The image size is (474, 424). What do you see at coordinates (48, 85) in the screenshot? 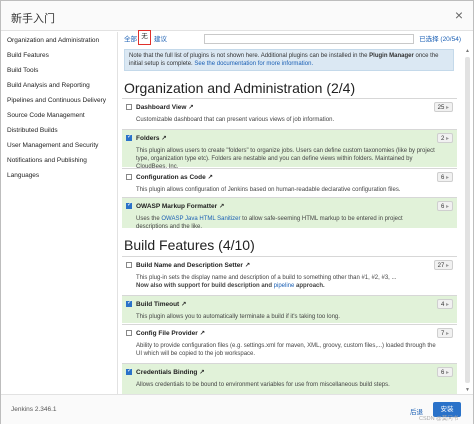
I see `sidebar-item-build-analysis: Build Analysis and Reporting` at bounding box center [48, 85].